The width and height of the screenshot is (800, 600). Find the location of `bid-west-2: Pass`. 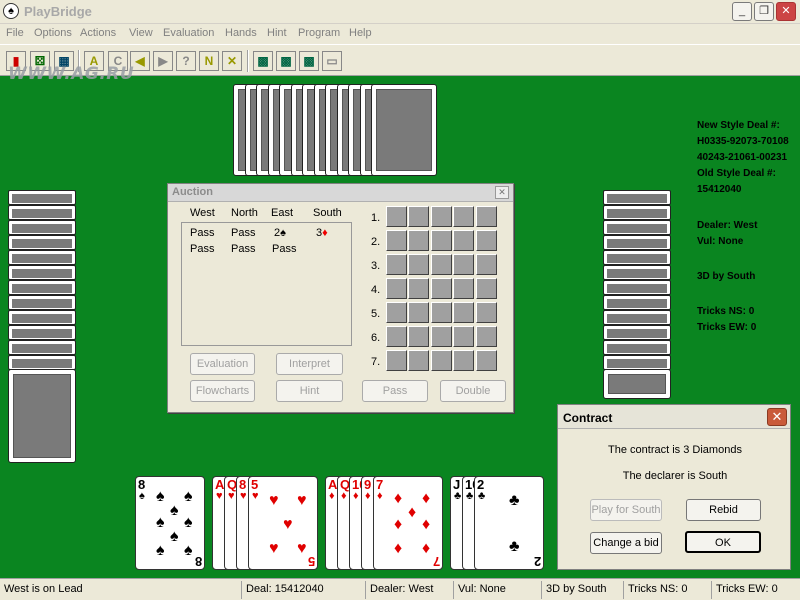

bid-west-2: Pass is located at coordinates (202, 249).